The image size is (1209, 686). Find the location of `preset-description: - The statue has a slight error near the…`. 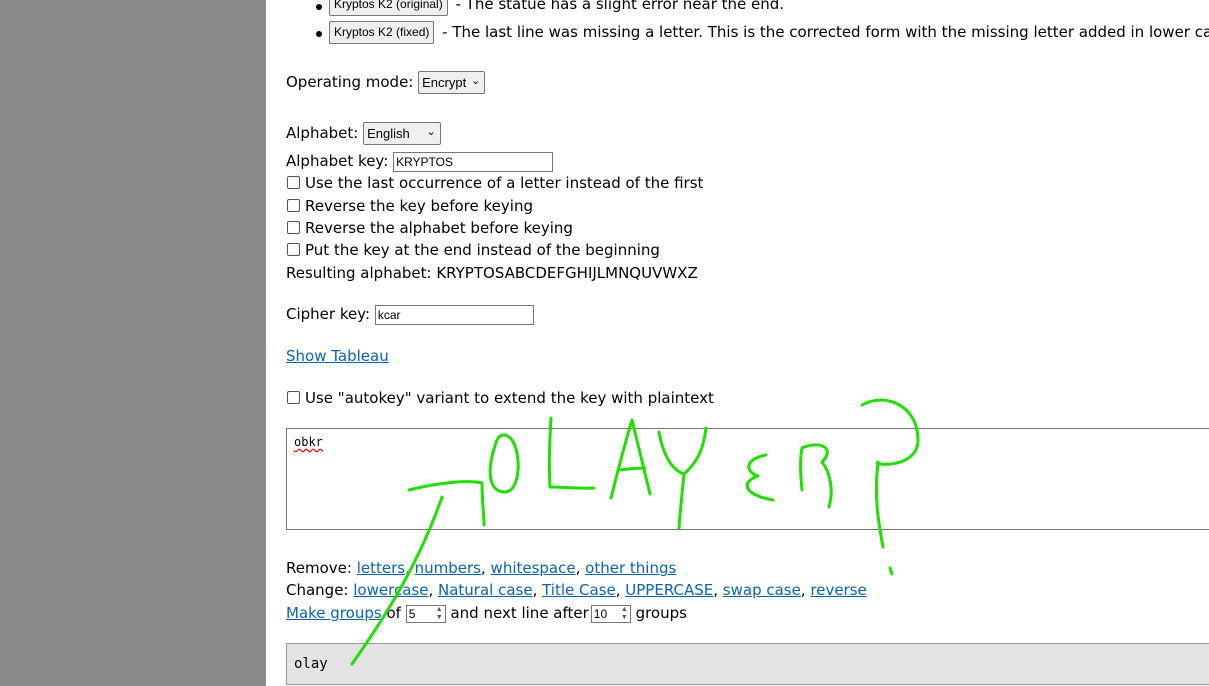

preset-description: - The statue has a slight error near the… is located at coordinates (620, 6).